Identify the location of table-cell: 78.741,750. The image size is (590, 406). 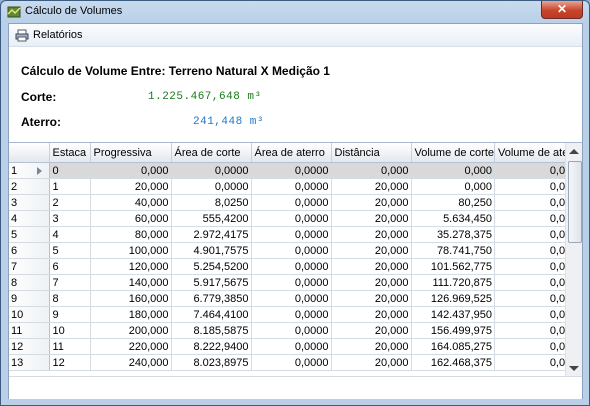
(453, 250).